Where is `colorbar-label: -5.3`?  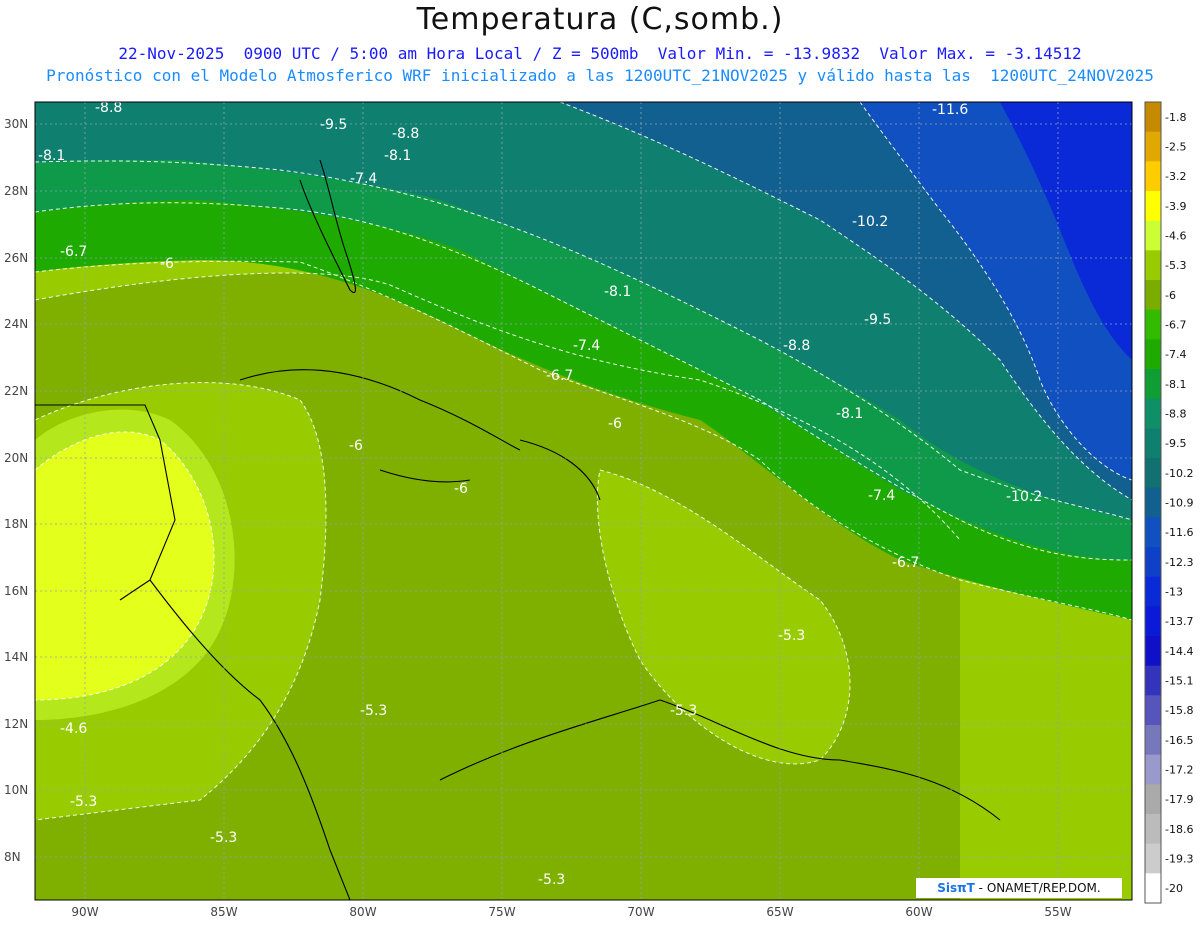 colorbar-label: -5.3 is located at coordinates (1175, 265).